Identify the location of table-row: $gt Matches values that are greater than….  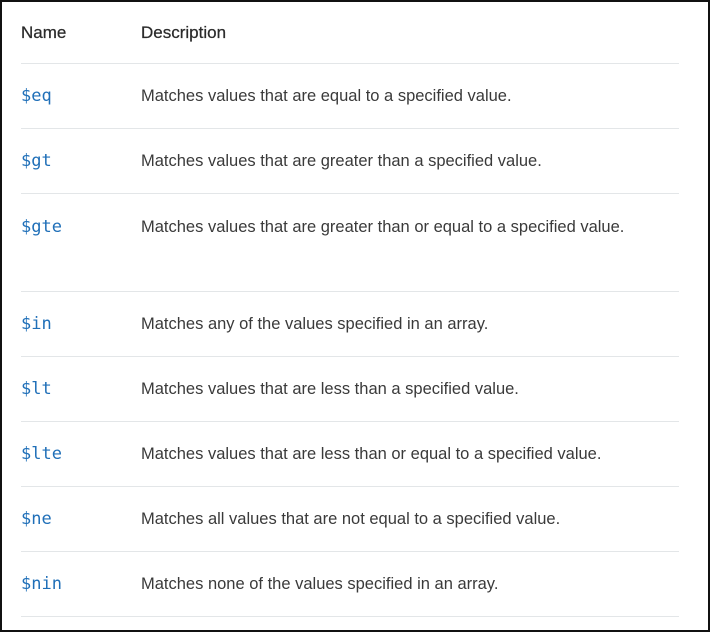
(350, 161).